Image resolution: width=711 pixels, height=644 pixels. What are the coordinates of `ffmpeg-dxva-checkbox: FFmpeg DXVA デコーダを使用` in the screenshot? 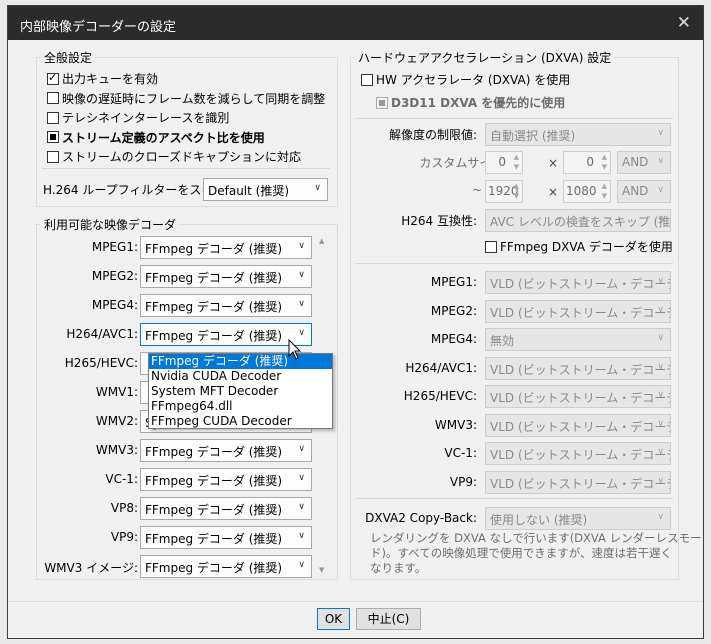 It's located at (579, 246).